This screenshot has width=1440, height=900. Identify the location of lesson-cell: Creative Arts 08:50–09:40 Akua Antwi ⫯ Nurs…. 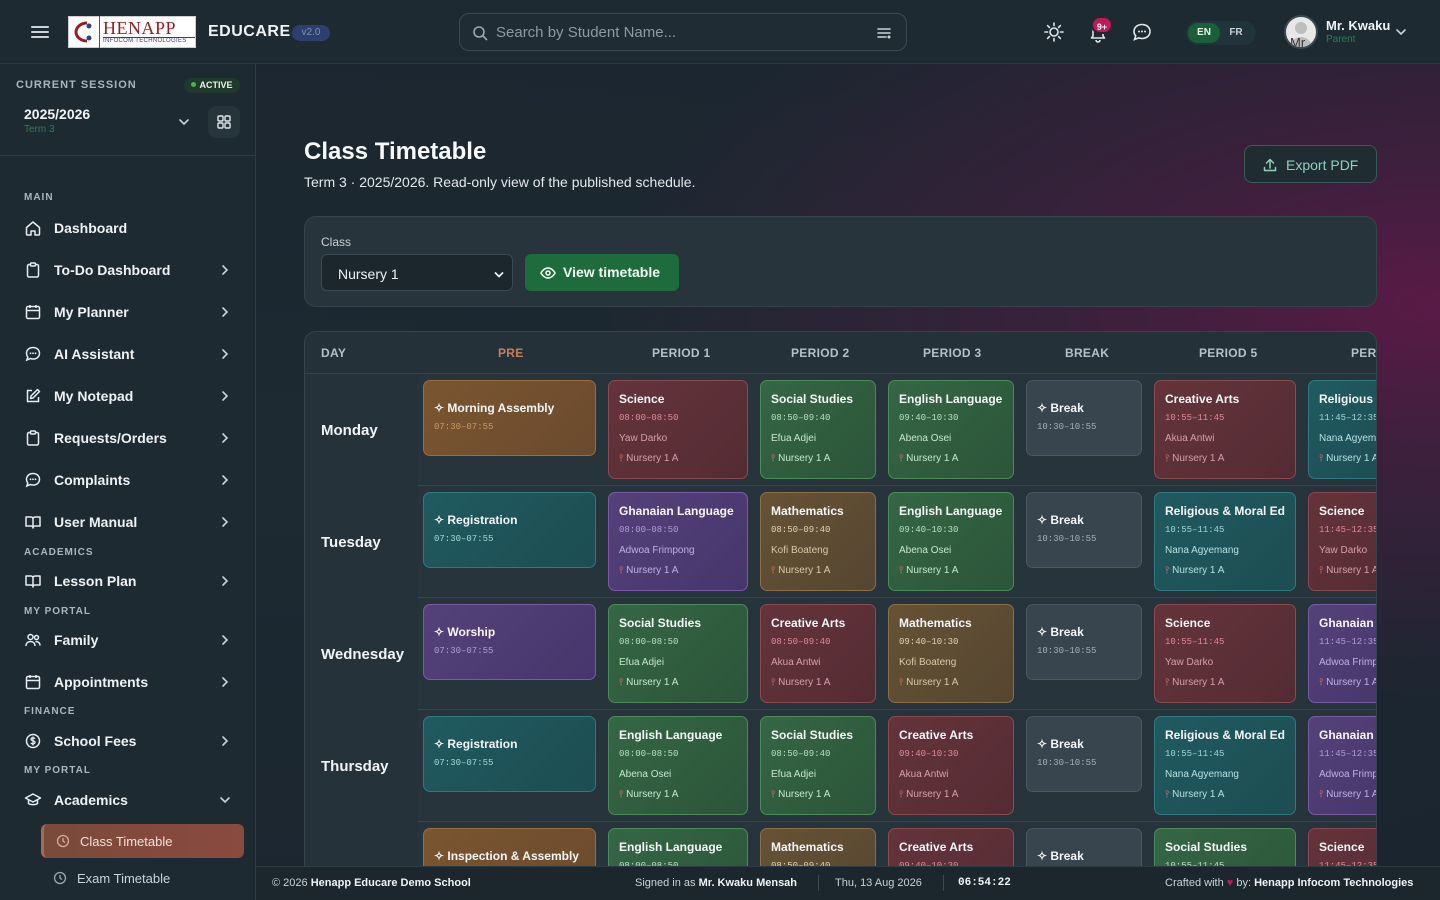
(818, 653).